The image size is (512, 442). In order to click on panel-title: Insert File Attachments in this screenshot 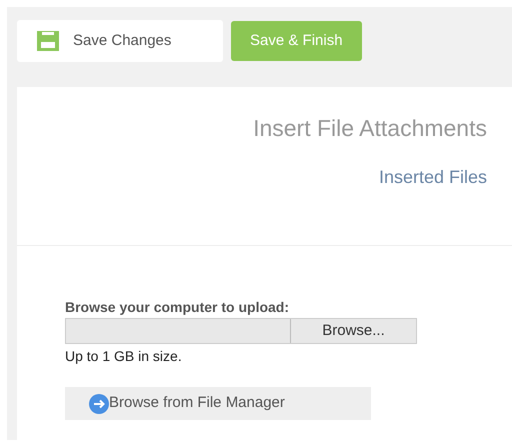, I will do `click(370, 128)`.